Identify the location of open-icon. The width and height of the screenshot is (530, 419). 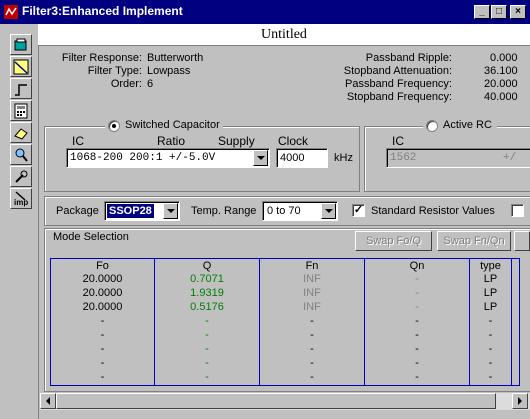
(20, 44).